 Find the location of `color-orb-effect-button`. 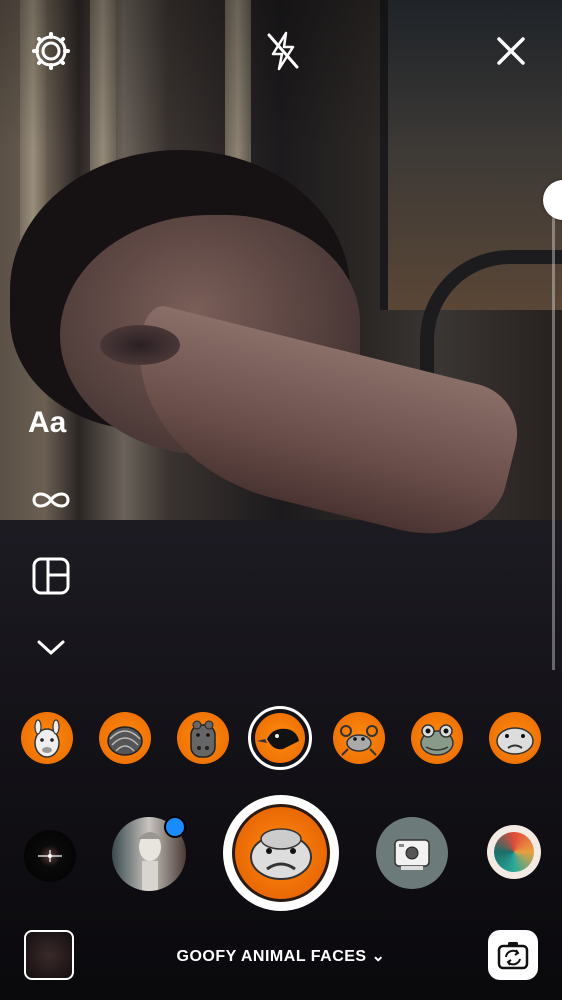

color-orb-effect-button is located at coordinates (514, 852).